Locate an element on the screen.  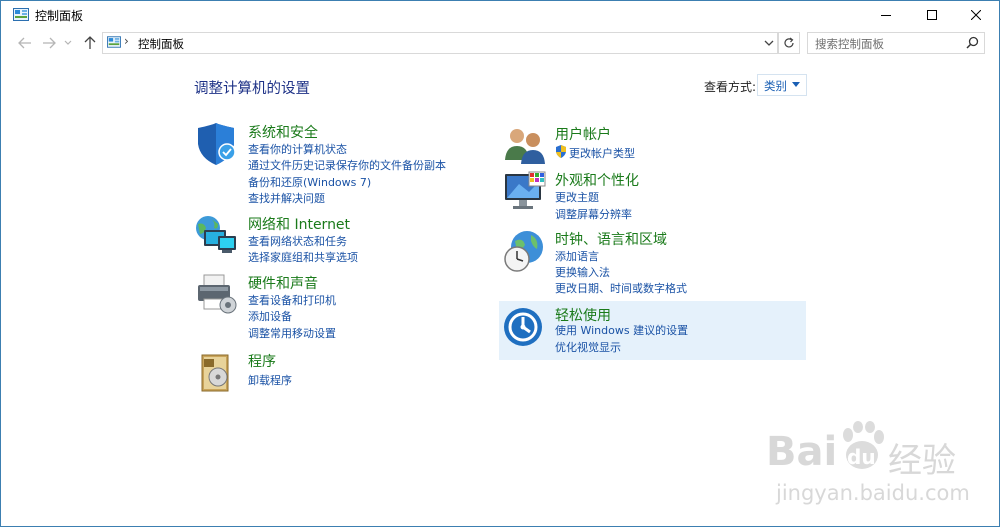
search-box: 搜索控制面板 is located at coordinates (896, 43).